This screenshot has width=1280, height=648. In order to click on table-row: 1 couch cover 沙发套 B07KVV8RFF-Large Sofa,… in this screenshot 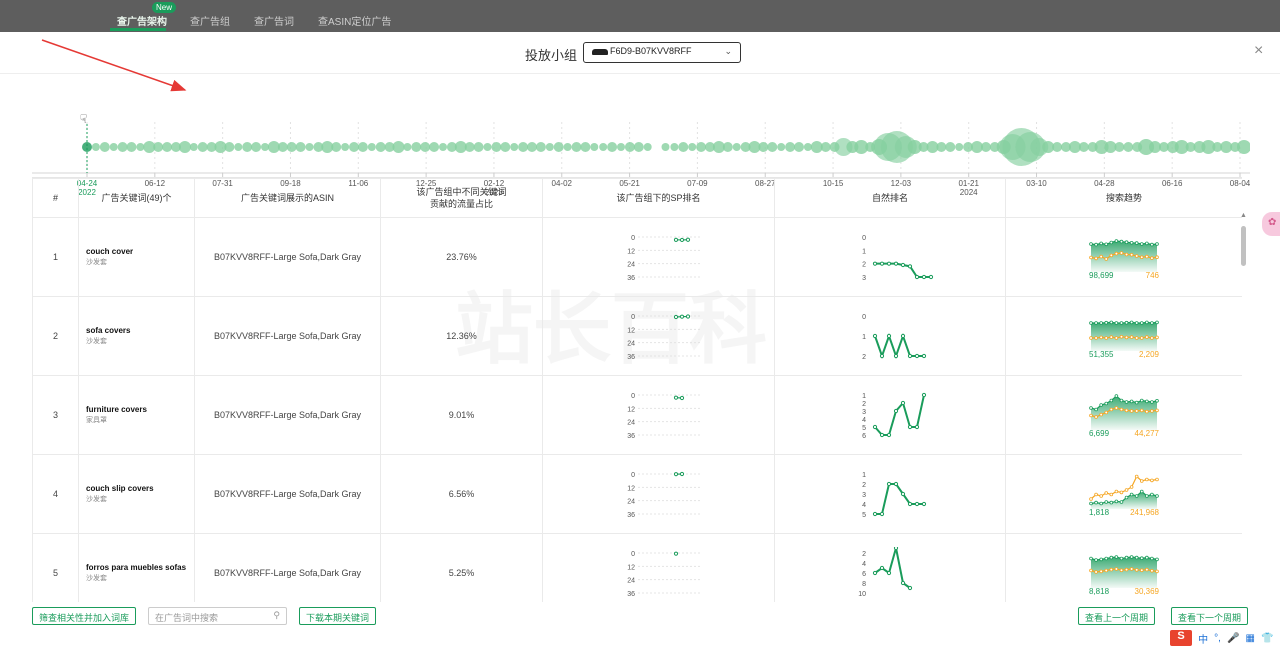, I will do `click(637, 257)`.